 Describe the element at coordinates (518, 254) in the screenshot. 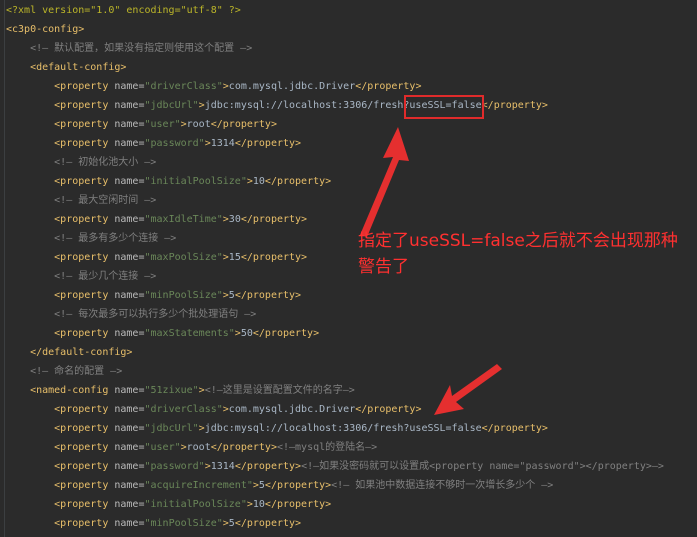

I see `annotation-text: 指定了useSSL=false之后就不会出现那种警告了` at that location.